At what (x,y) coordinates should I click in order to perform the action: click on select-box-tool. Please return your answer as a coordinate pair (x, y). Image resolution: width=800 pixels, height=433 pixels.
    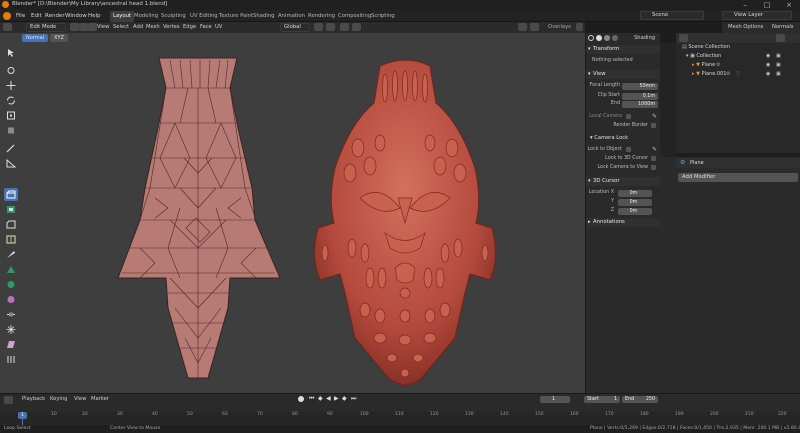
    Looking at the image, I should click on (11, 52).